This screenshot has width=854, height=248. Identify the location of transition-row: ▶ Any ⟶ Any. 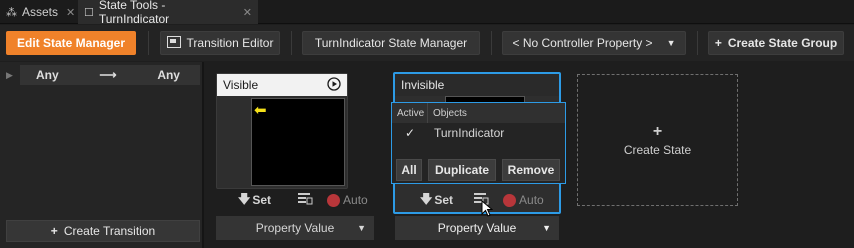
(103, 75).